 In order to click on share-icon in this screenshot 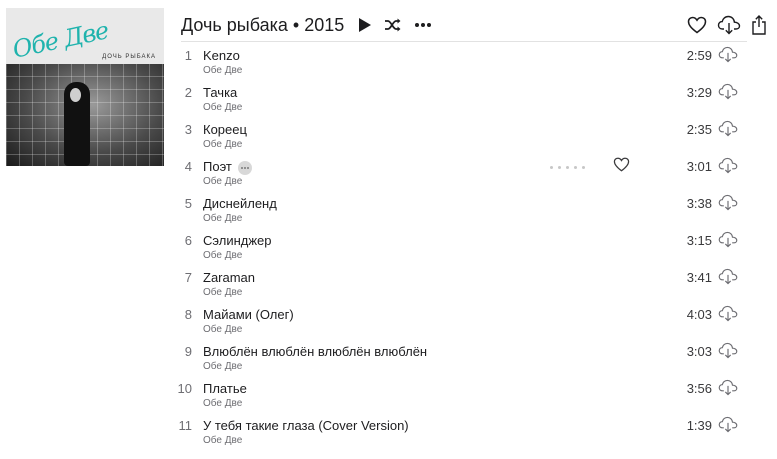, I will do `click(759, 25)`.